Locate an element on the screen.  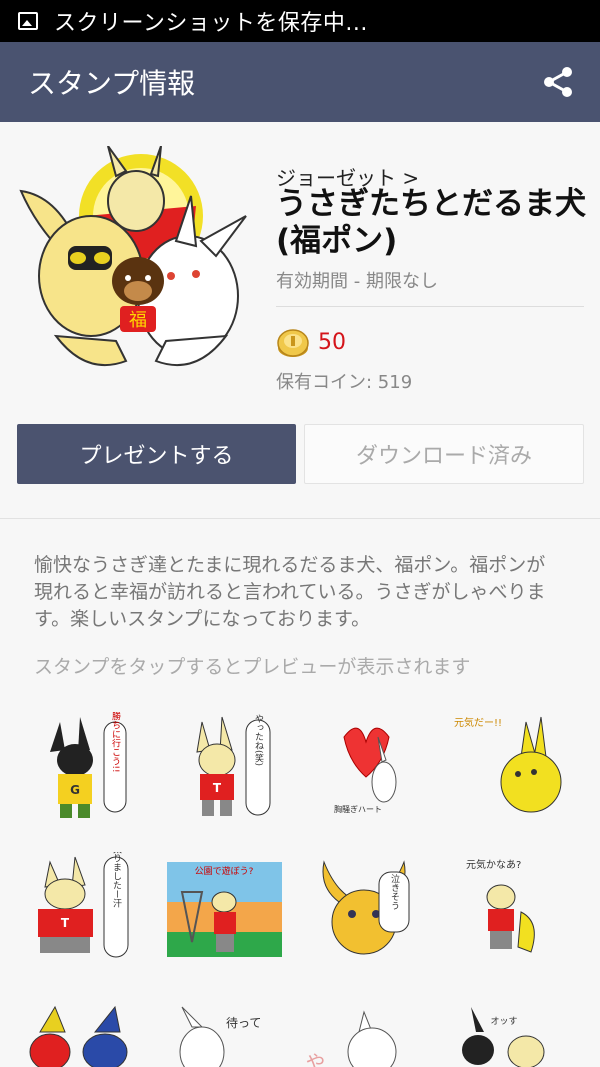
validity-text: 有効期間 - 期限なし is located at coordinates (357, 281).